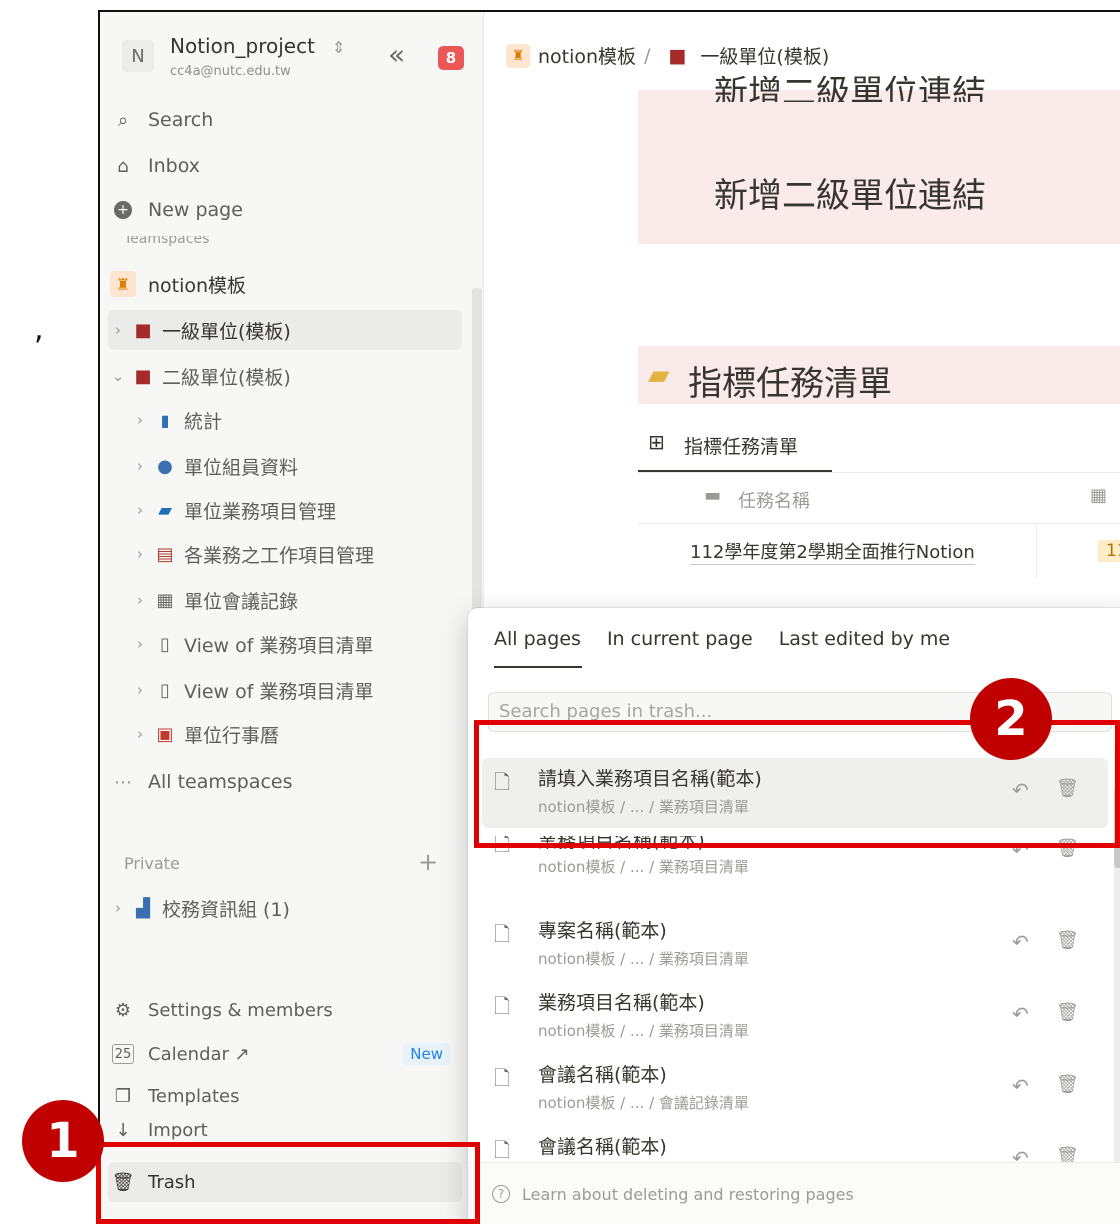  I want to click on breadcrumb: ♜ notion模板 / ■ 一級單位(模板), so click(667, 55).